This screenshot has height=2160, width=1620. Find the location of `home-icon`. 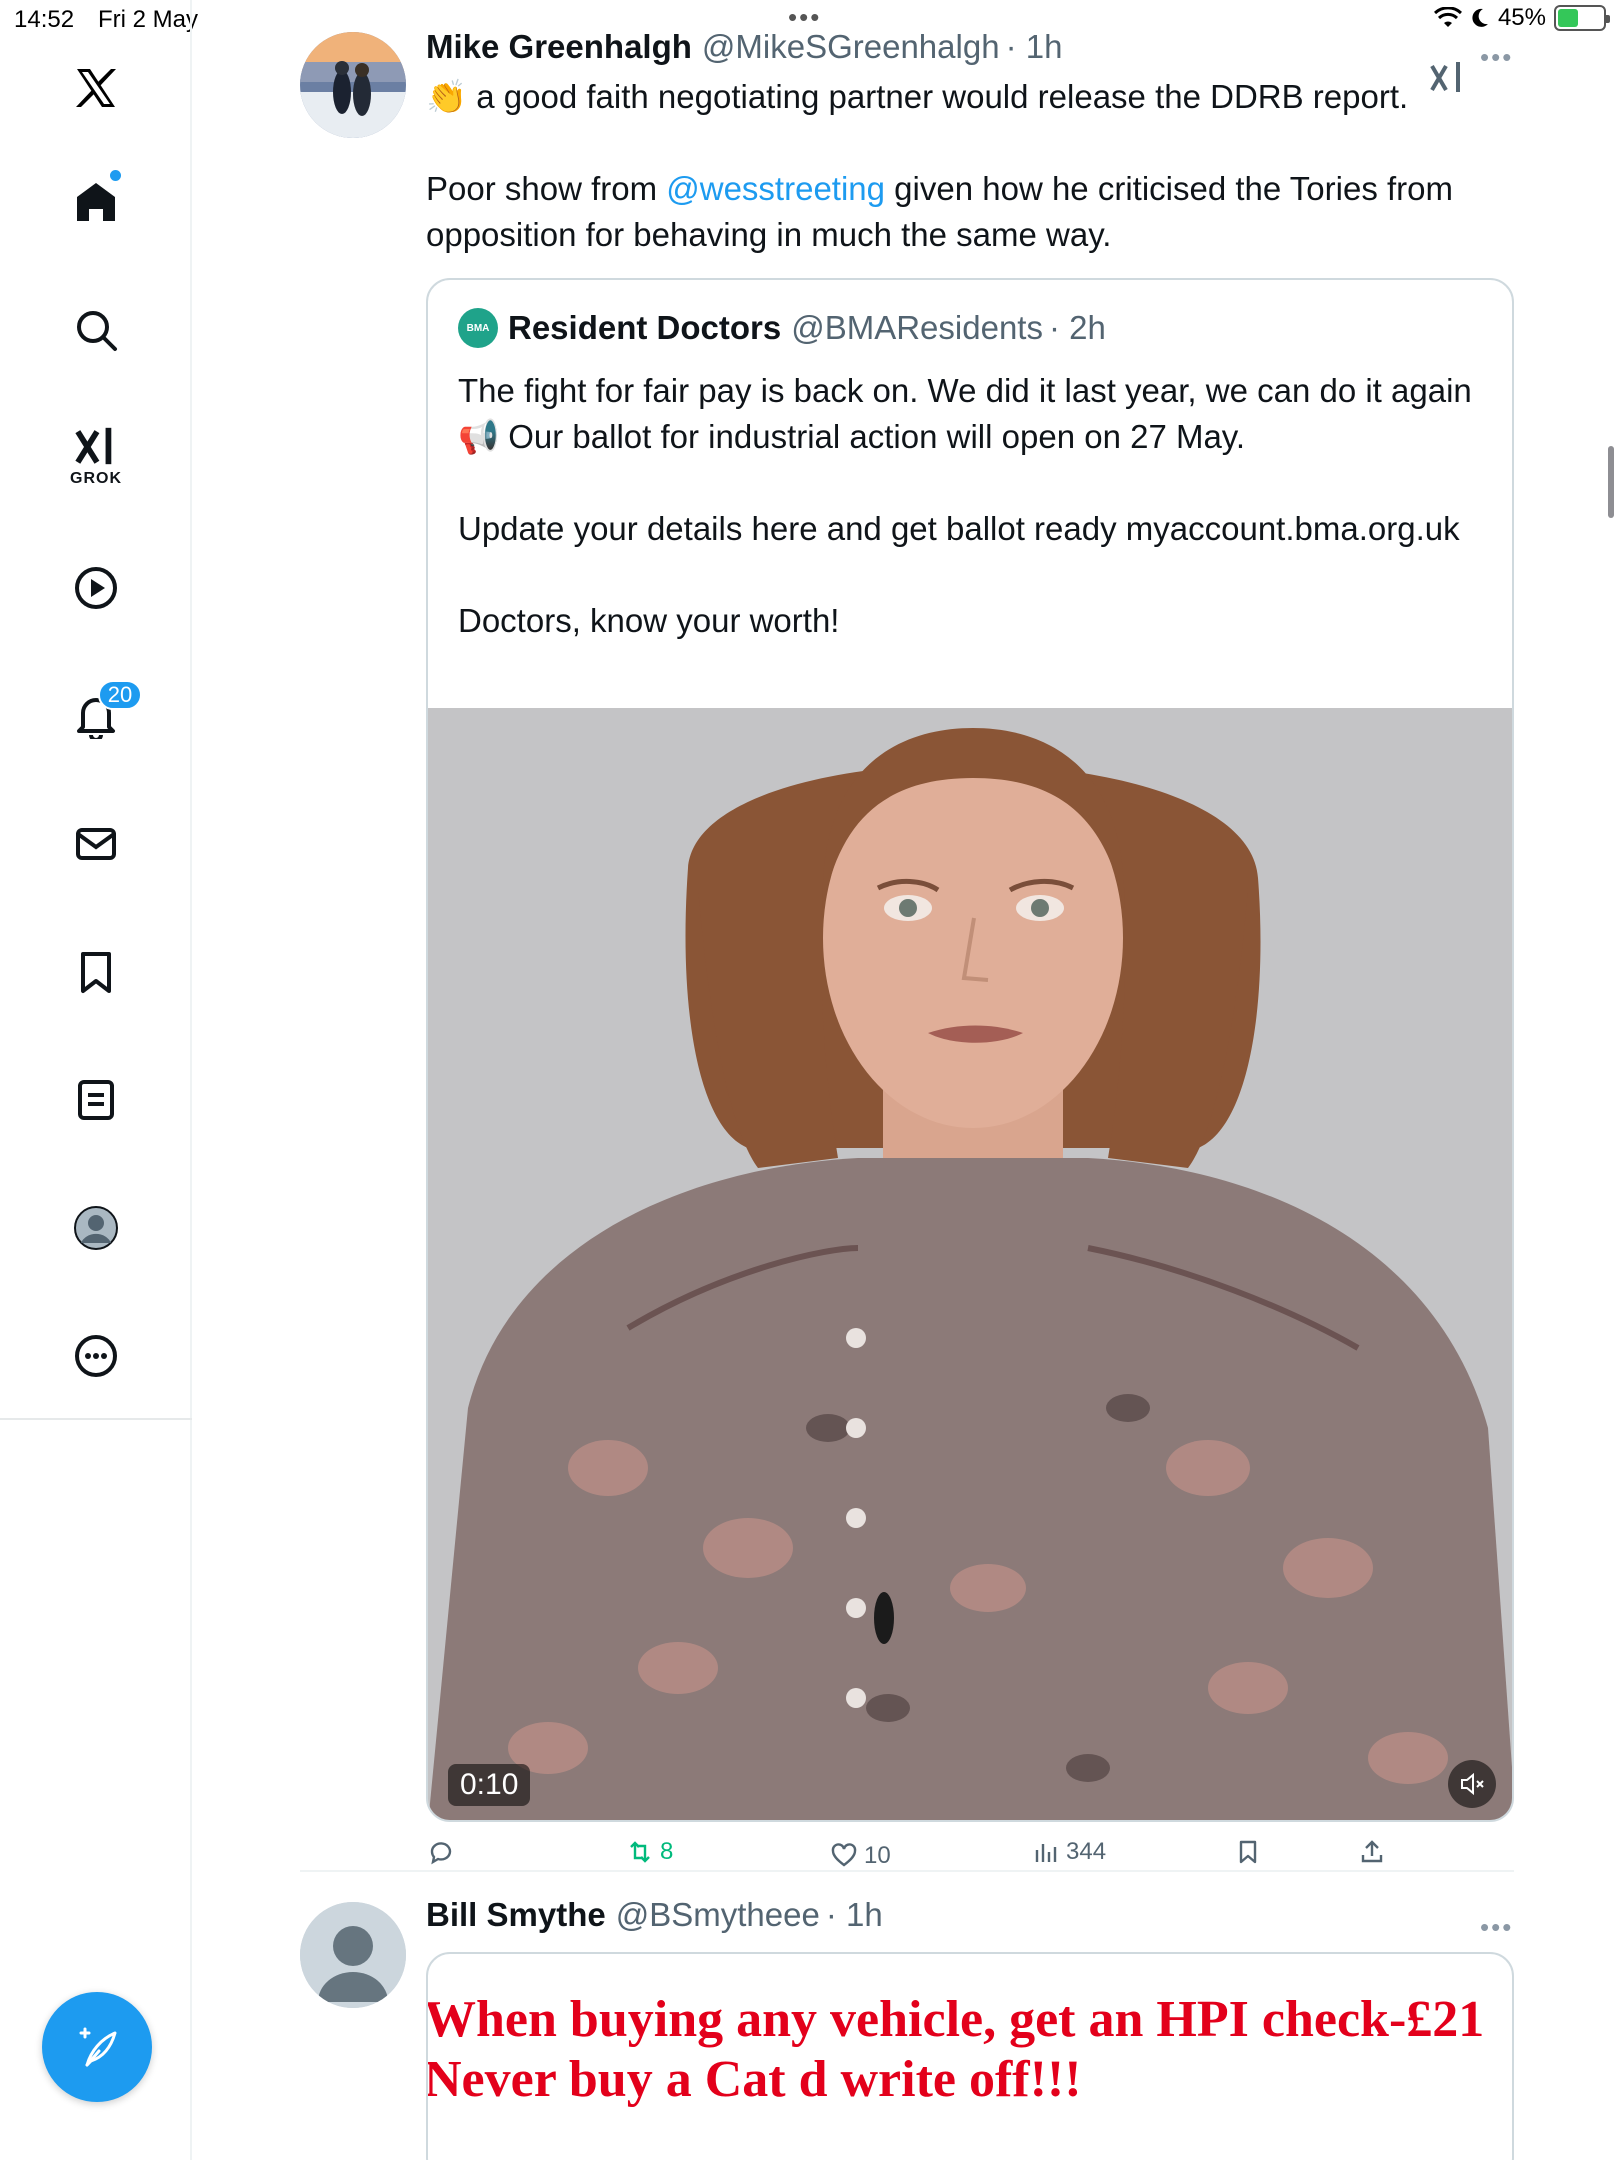

home-icon is located at coordinates (96, 202).